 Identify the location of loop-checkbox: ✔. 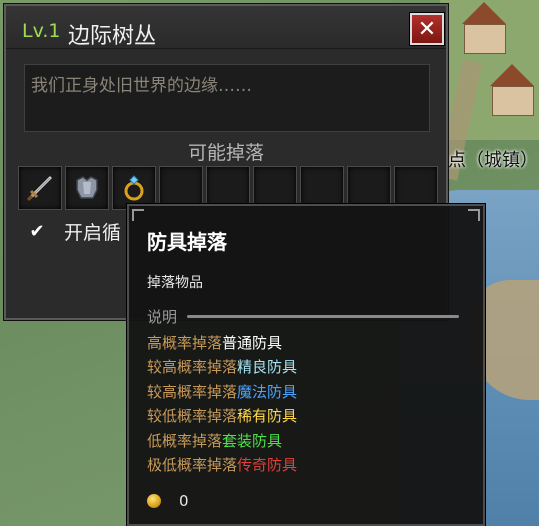
(37, 232).